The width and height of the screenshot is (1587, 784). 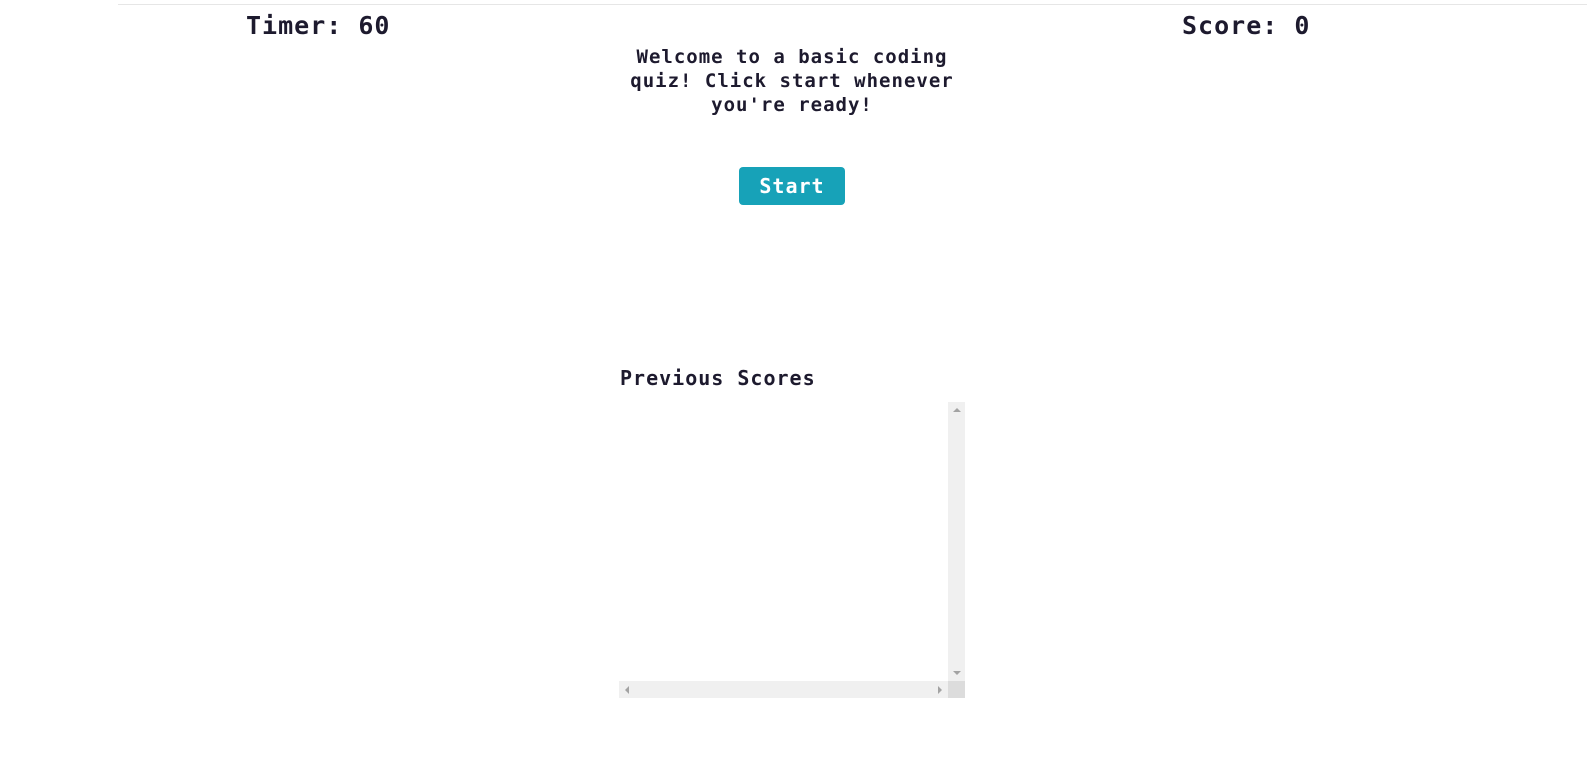 I want to click on previous-scores-list, so click(x=792, y=550).